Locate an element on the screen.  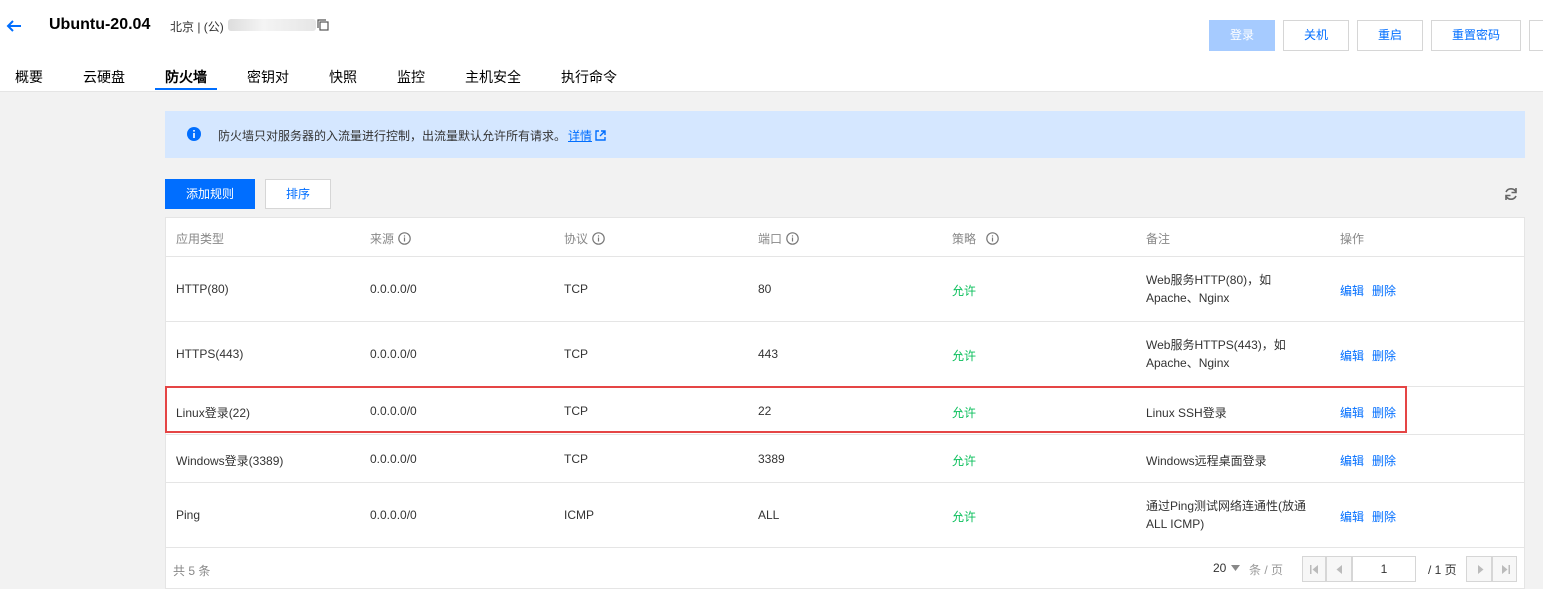
tab-host-security: 主机安全 is located at coordinates (493, 77).